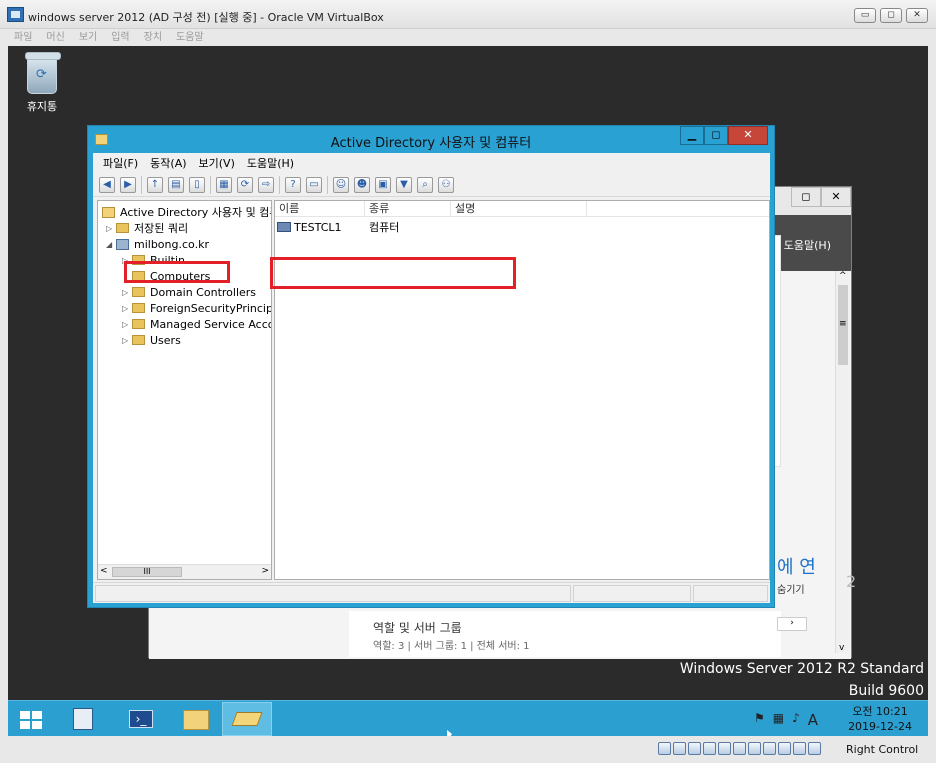 The width and height of the screenshot is (936, 763). What do you see at coordinates (716, 135) in the screenshot?
I see `aduc-maximize-button: ◻` at bounding box center [716, 135].